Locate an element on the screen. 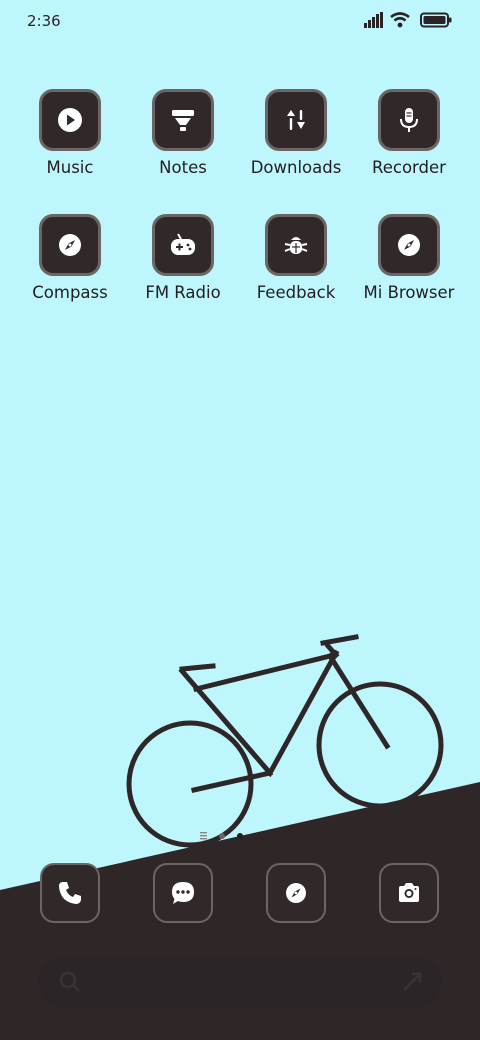  phone-icon is located at coordinates (70, 893).